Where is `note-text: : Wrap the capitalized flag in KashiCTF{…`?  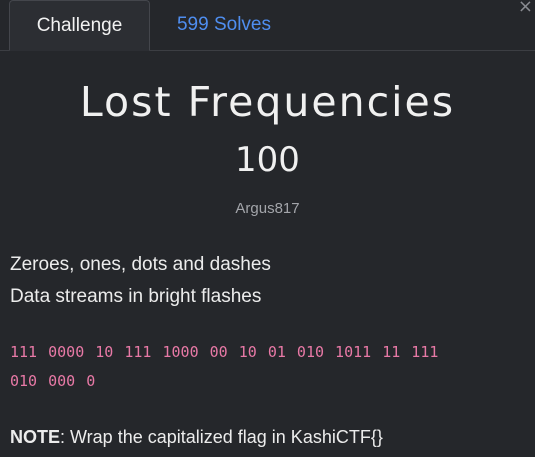
note-text: : Wrap the capitalized flag in KashiCTF{… is located at coordinates (221, 437).